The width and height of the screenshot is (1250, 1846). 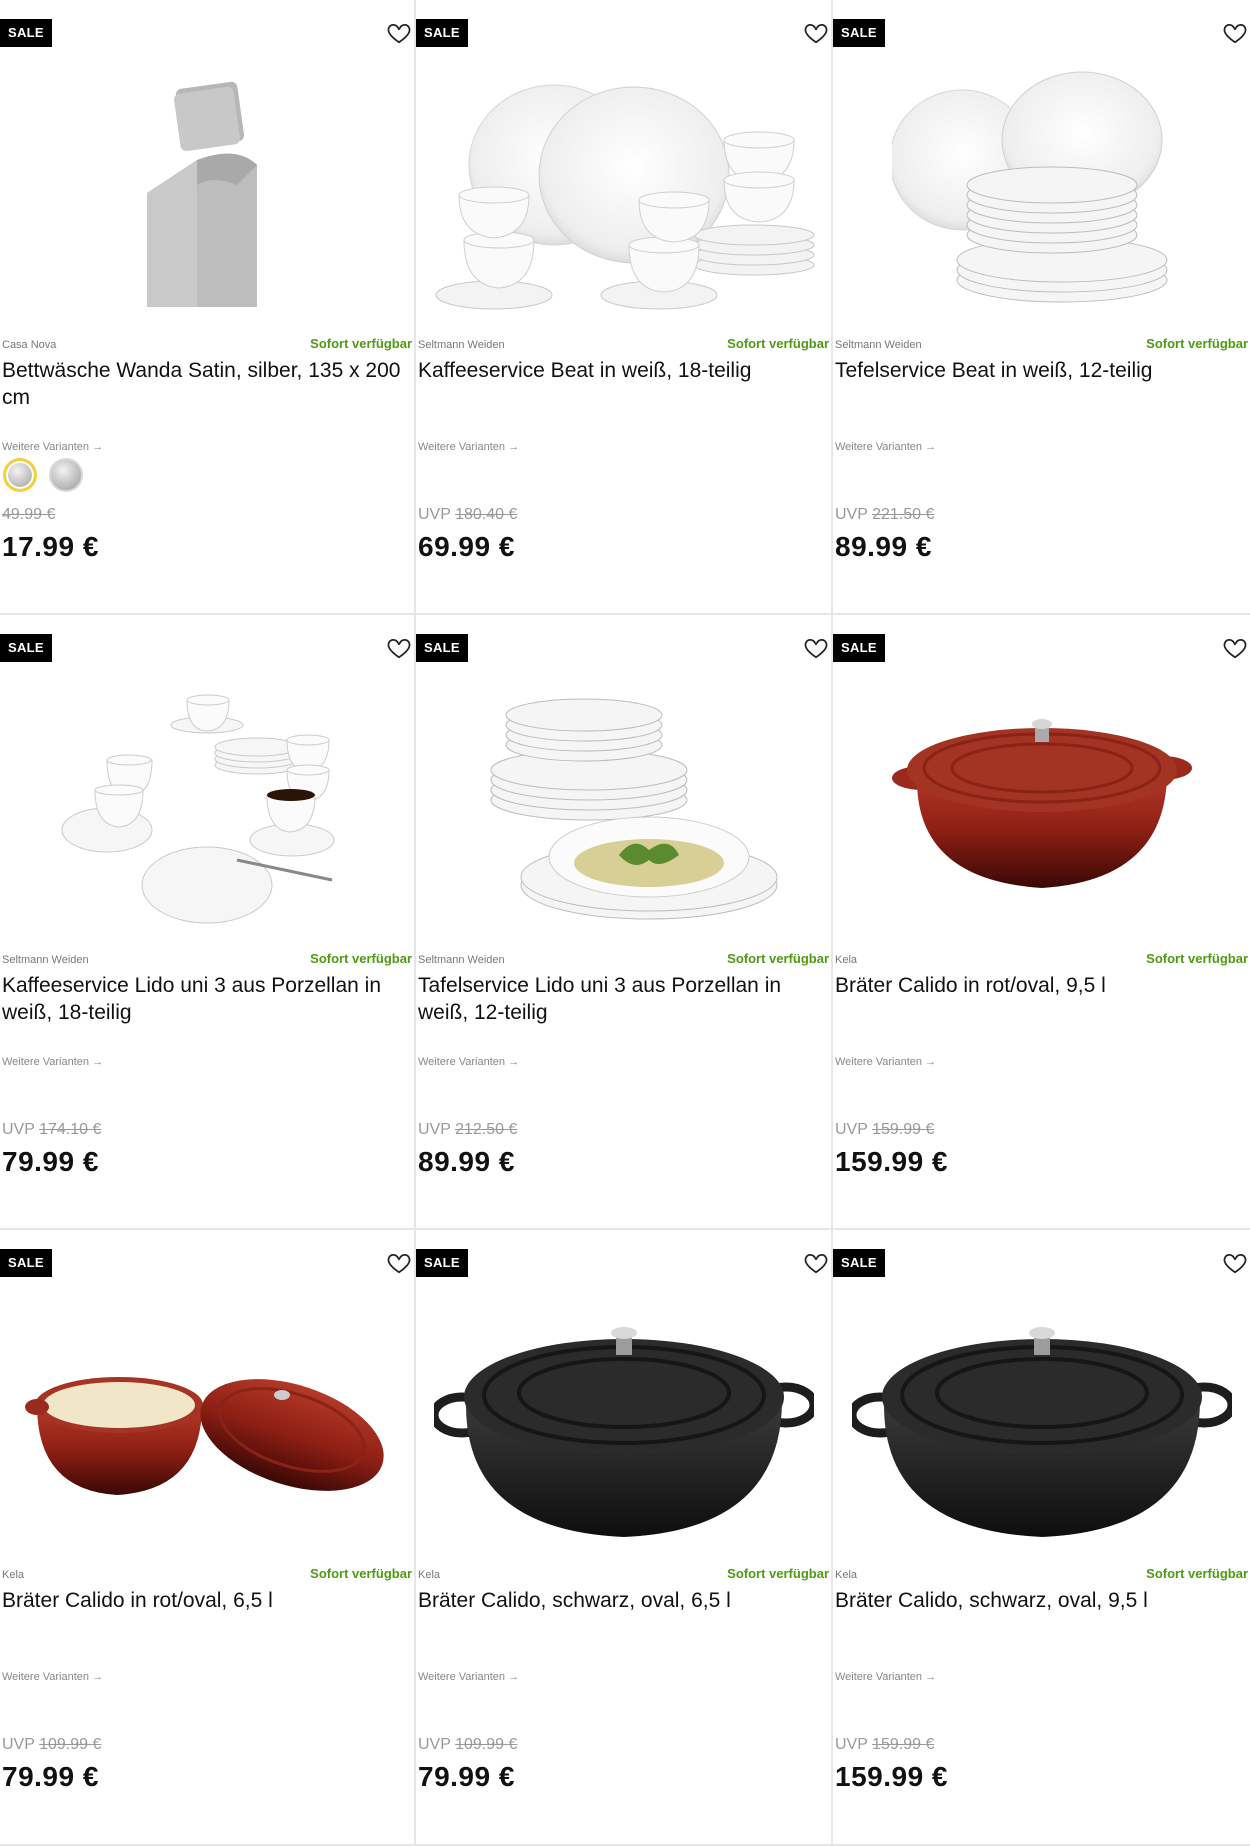 What do you see at coordinates (207, 1425) in the screenshot?
I see `red-roaster-open-image` at bounding box center [207, 1425].